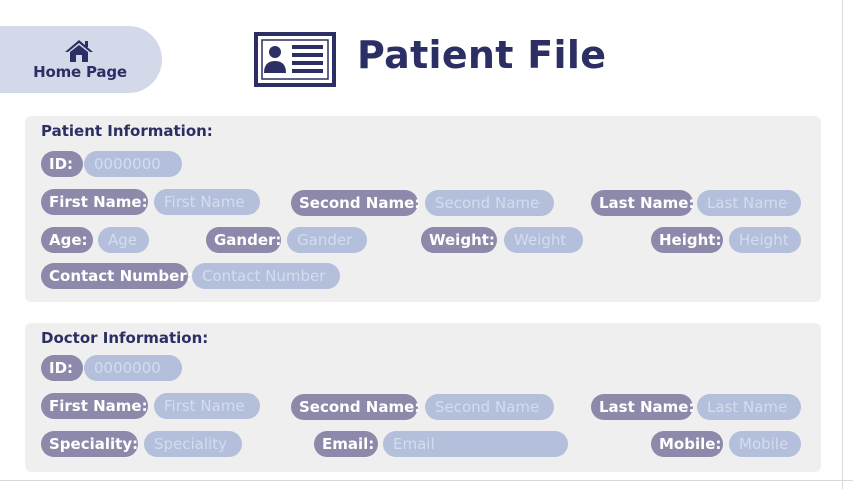 Image resolution: width=853 pixels, height=489 pixels. What do you see at coordinates (193, 444) in the screenshot?
I see `doctor-speciality-input: Speciality` at bounding box center [193, 444].